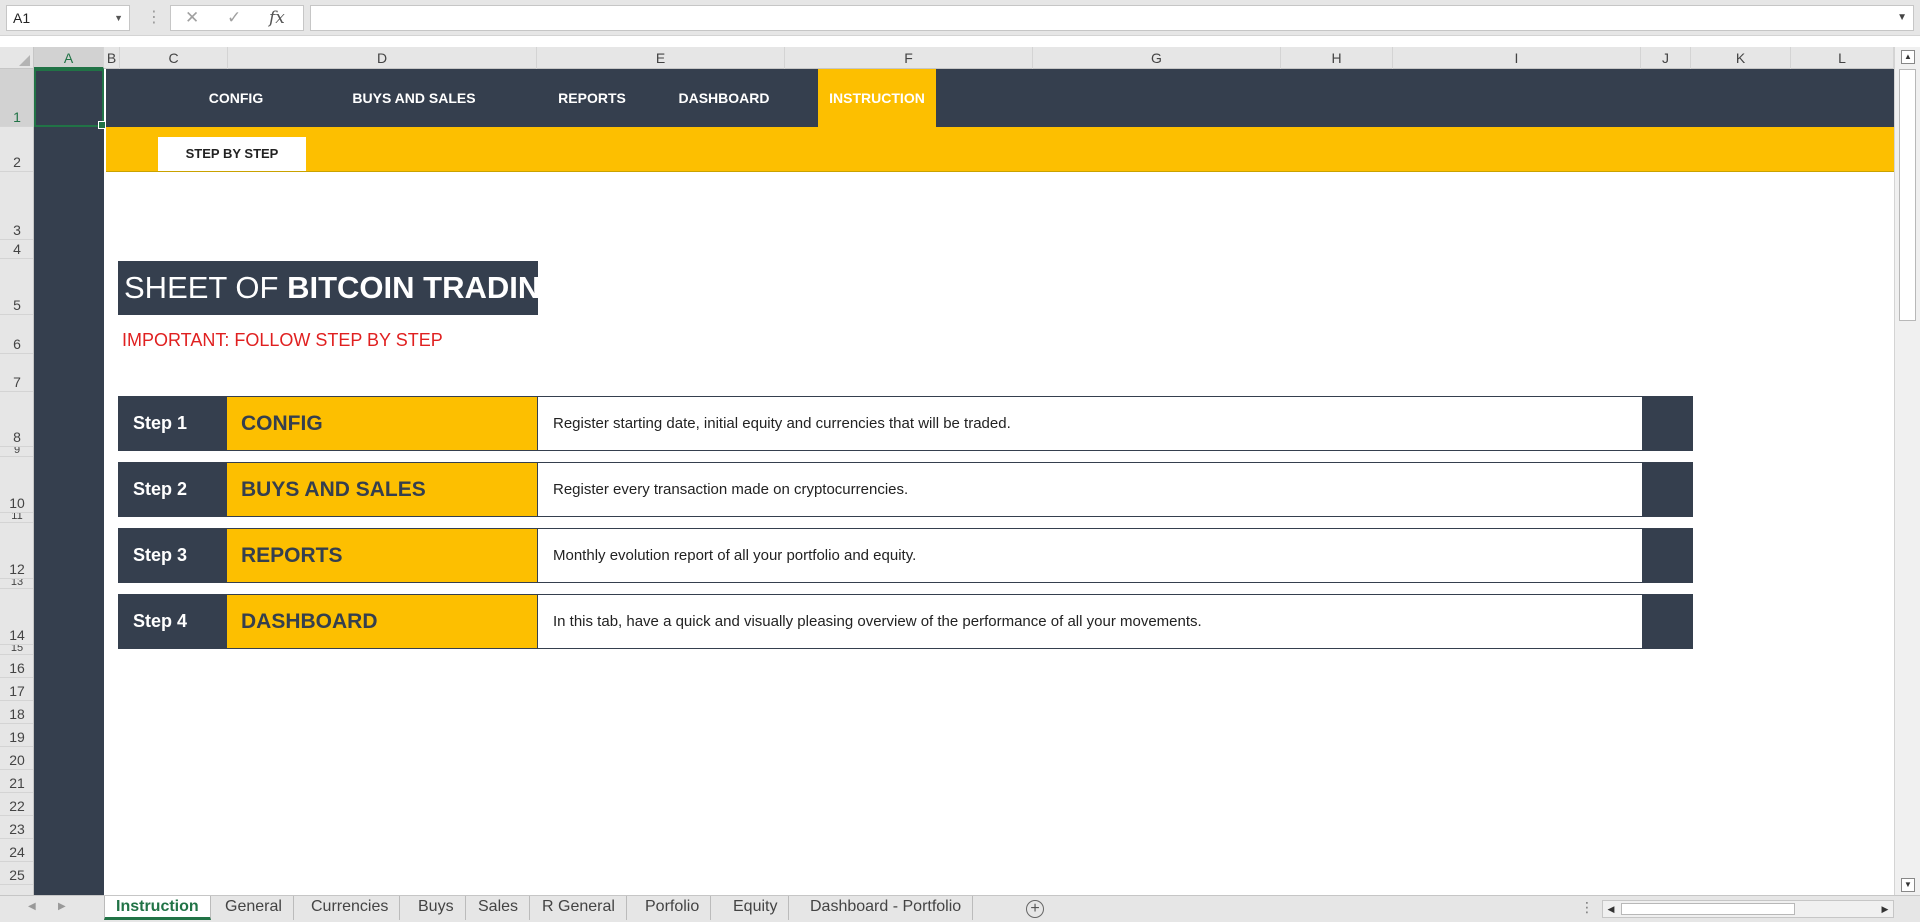  I want to click on column-header-g: G, so click(1157, 58).